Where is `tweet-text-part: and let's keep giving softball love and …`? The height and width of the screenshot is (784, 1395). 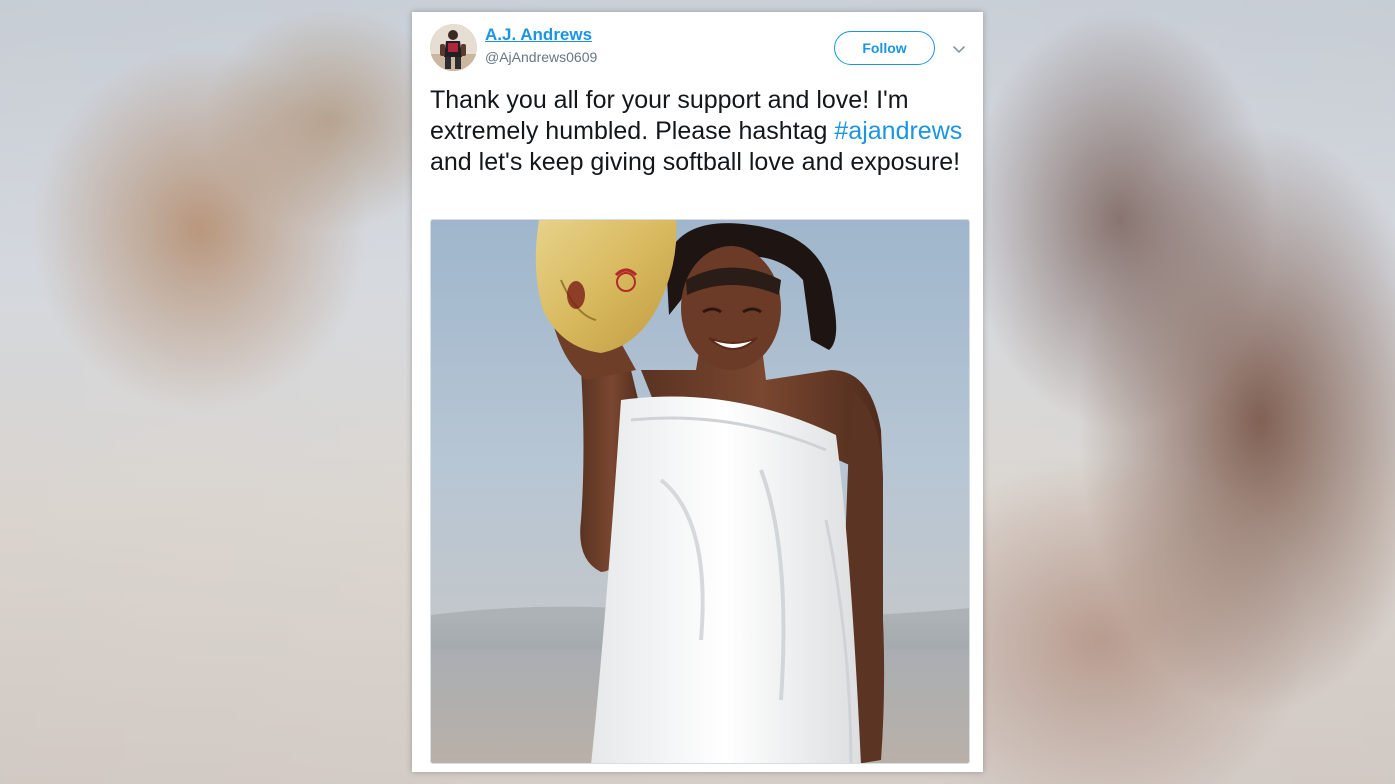 tweet-text-part: and let's keep giving softball love and … is located at coordinates (695, 162).